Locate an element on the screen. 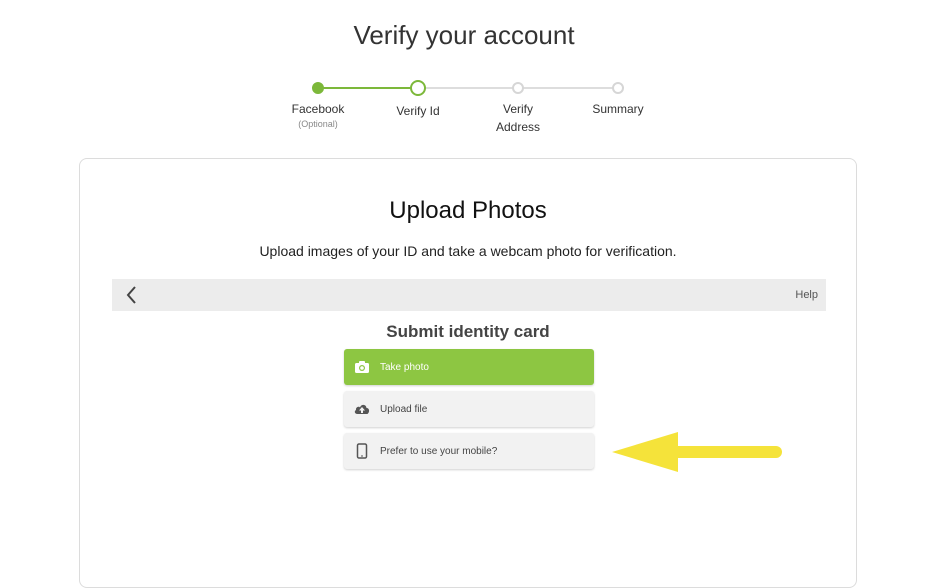 This screenshot has height=588, width=928. take-photo-button: Take photo is located at coordinates (469, 367).